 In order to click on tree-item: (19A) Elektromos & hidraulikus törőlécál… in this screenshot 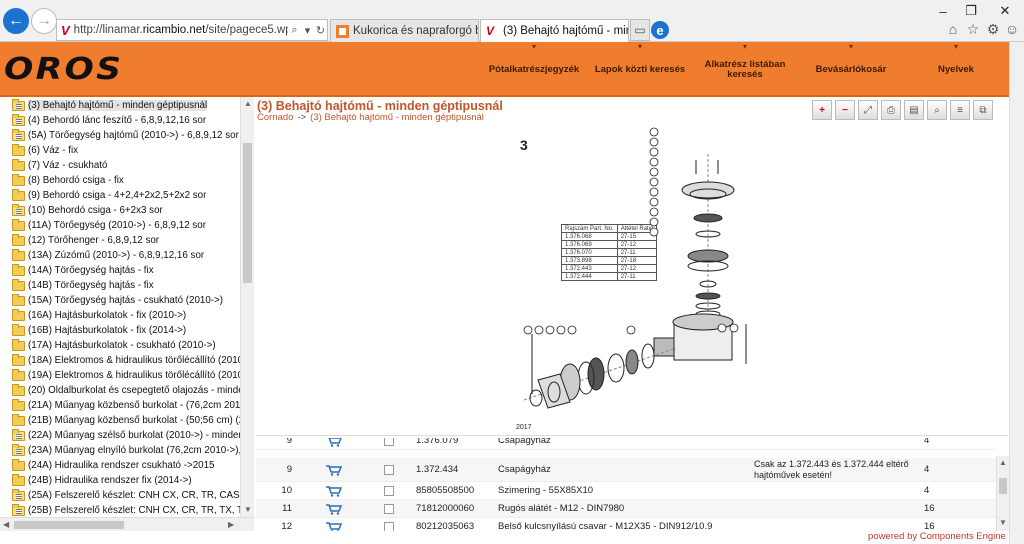, I will do `click(129, 375)`.